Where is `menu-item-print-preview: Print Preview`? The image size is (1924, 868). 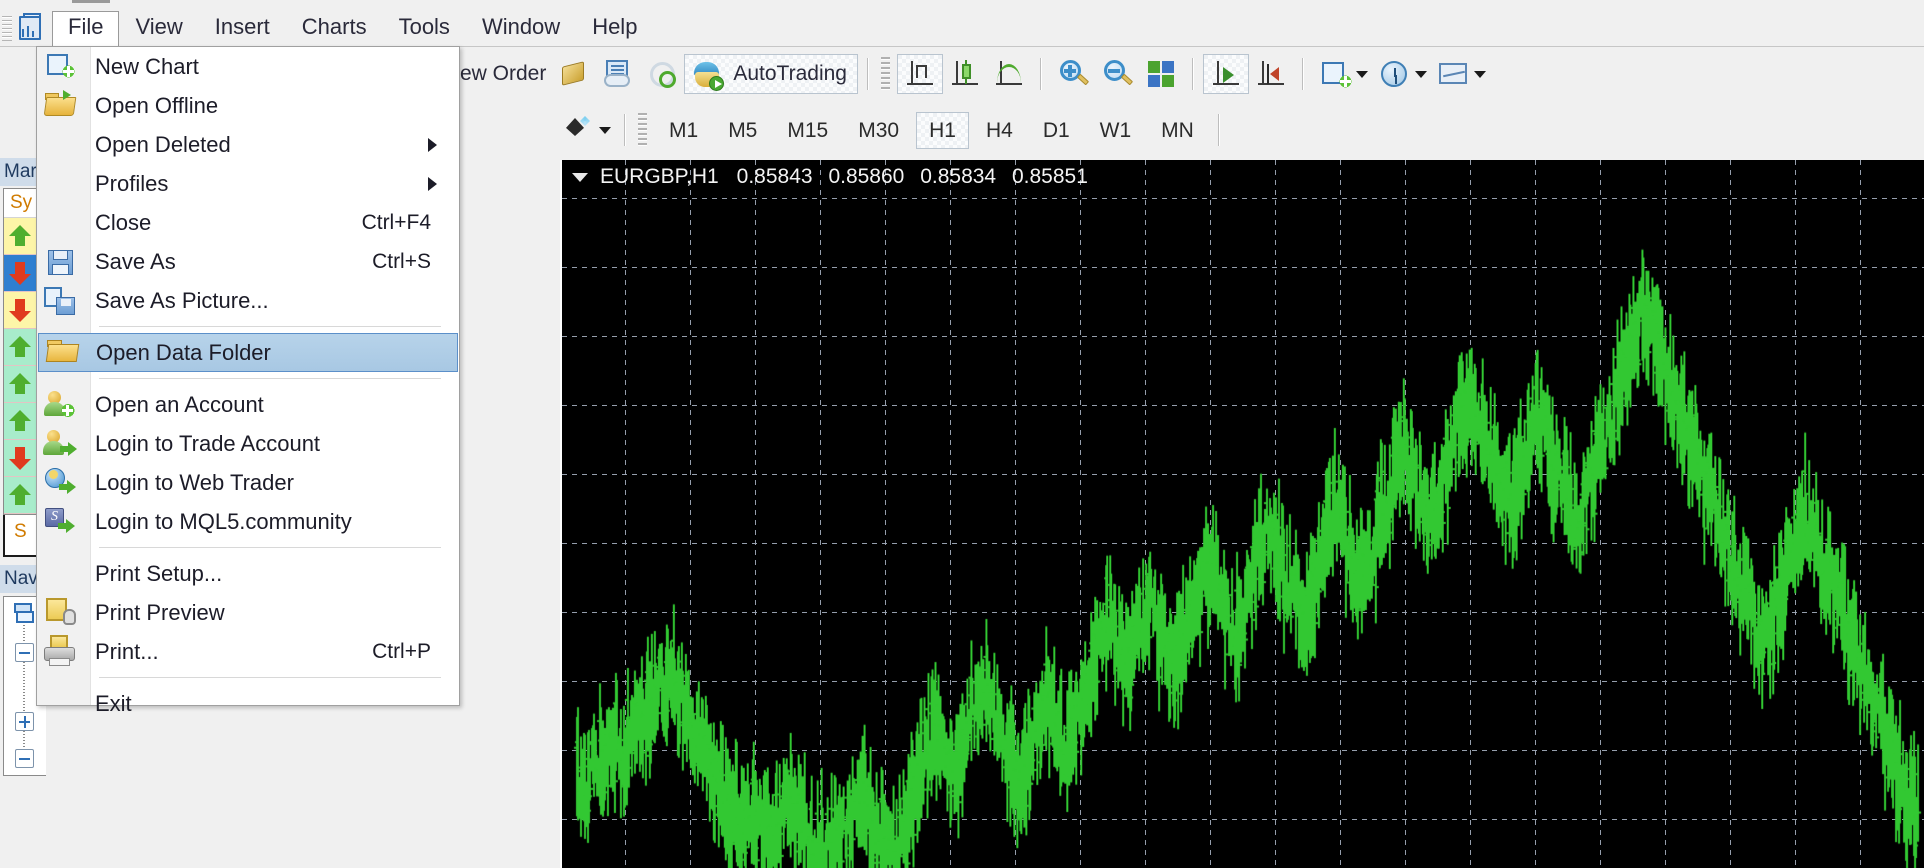
menu-item-print-preview: Print Preview is located at coordinates (248, 612).